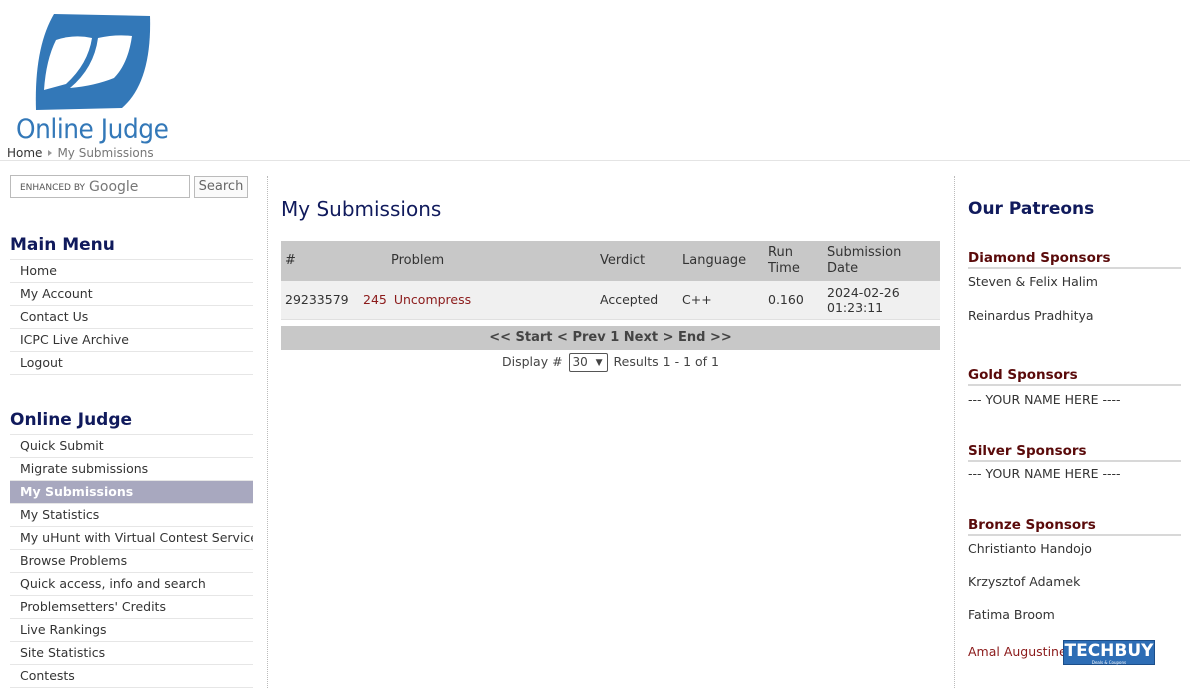 Image resolution: width=1190 pixels, height=688 pixels. What do you see at coordinates (721, 300) in the screenshot?
I see `language: C++` at bounding box center [721, 300].